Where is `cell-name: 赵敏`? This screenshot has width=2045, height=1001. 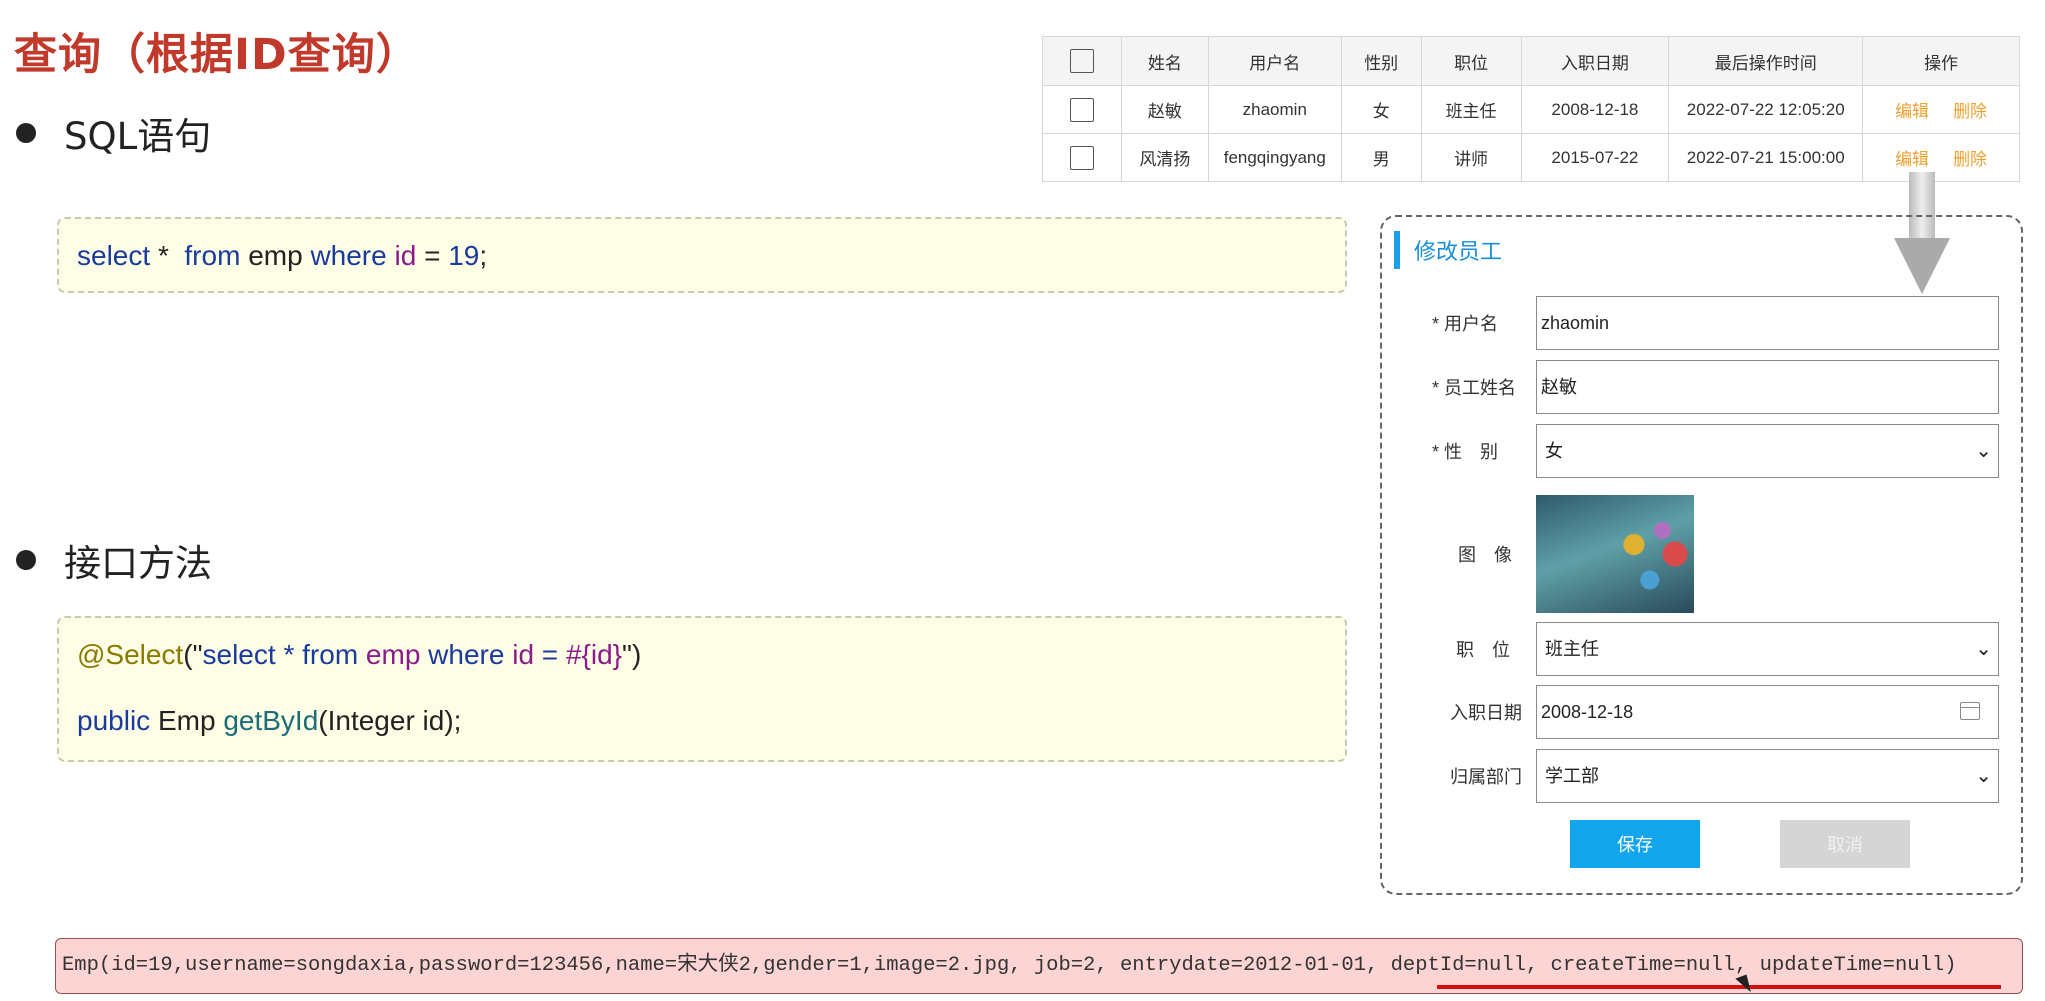
cell-name: 赵敏 is located at coordinates (1164, 109).